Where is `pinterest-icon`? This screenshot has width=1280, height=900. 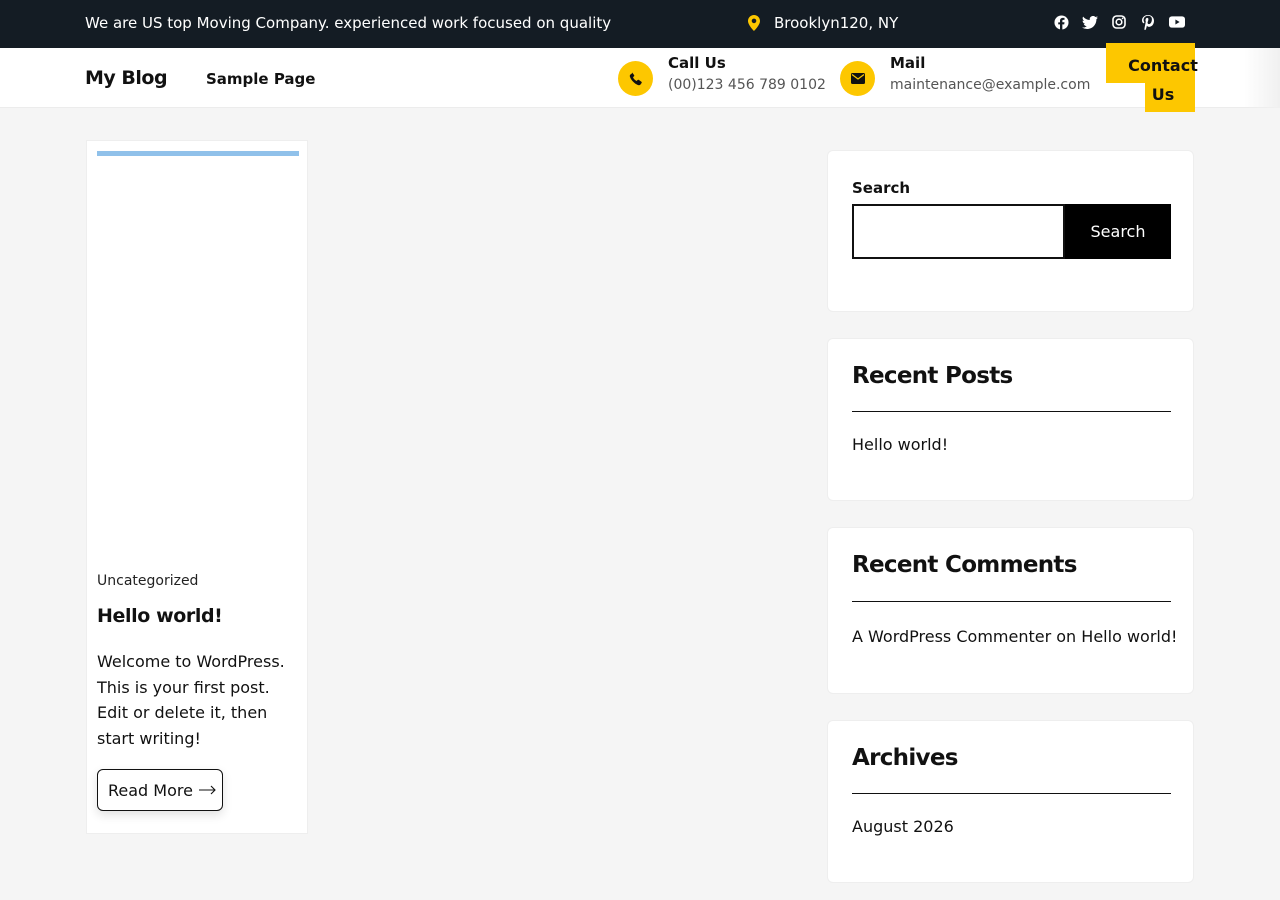
pinterest-icon is located at coordinates (1148, 22).